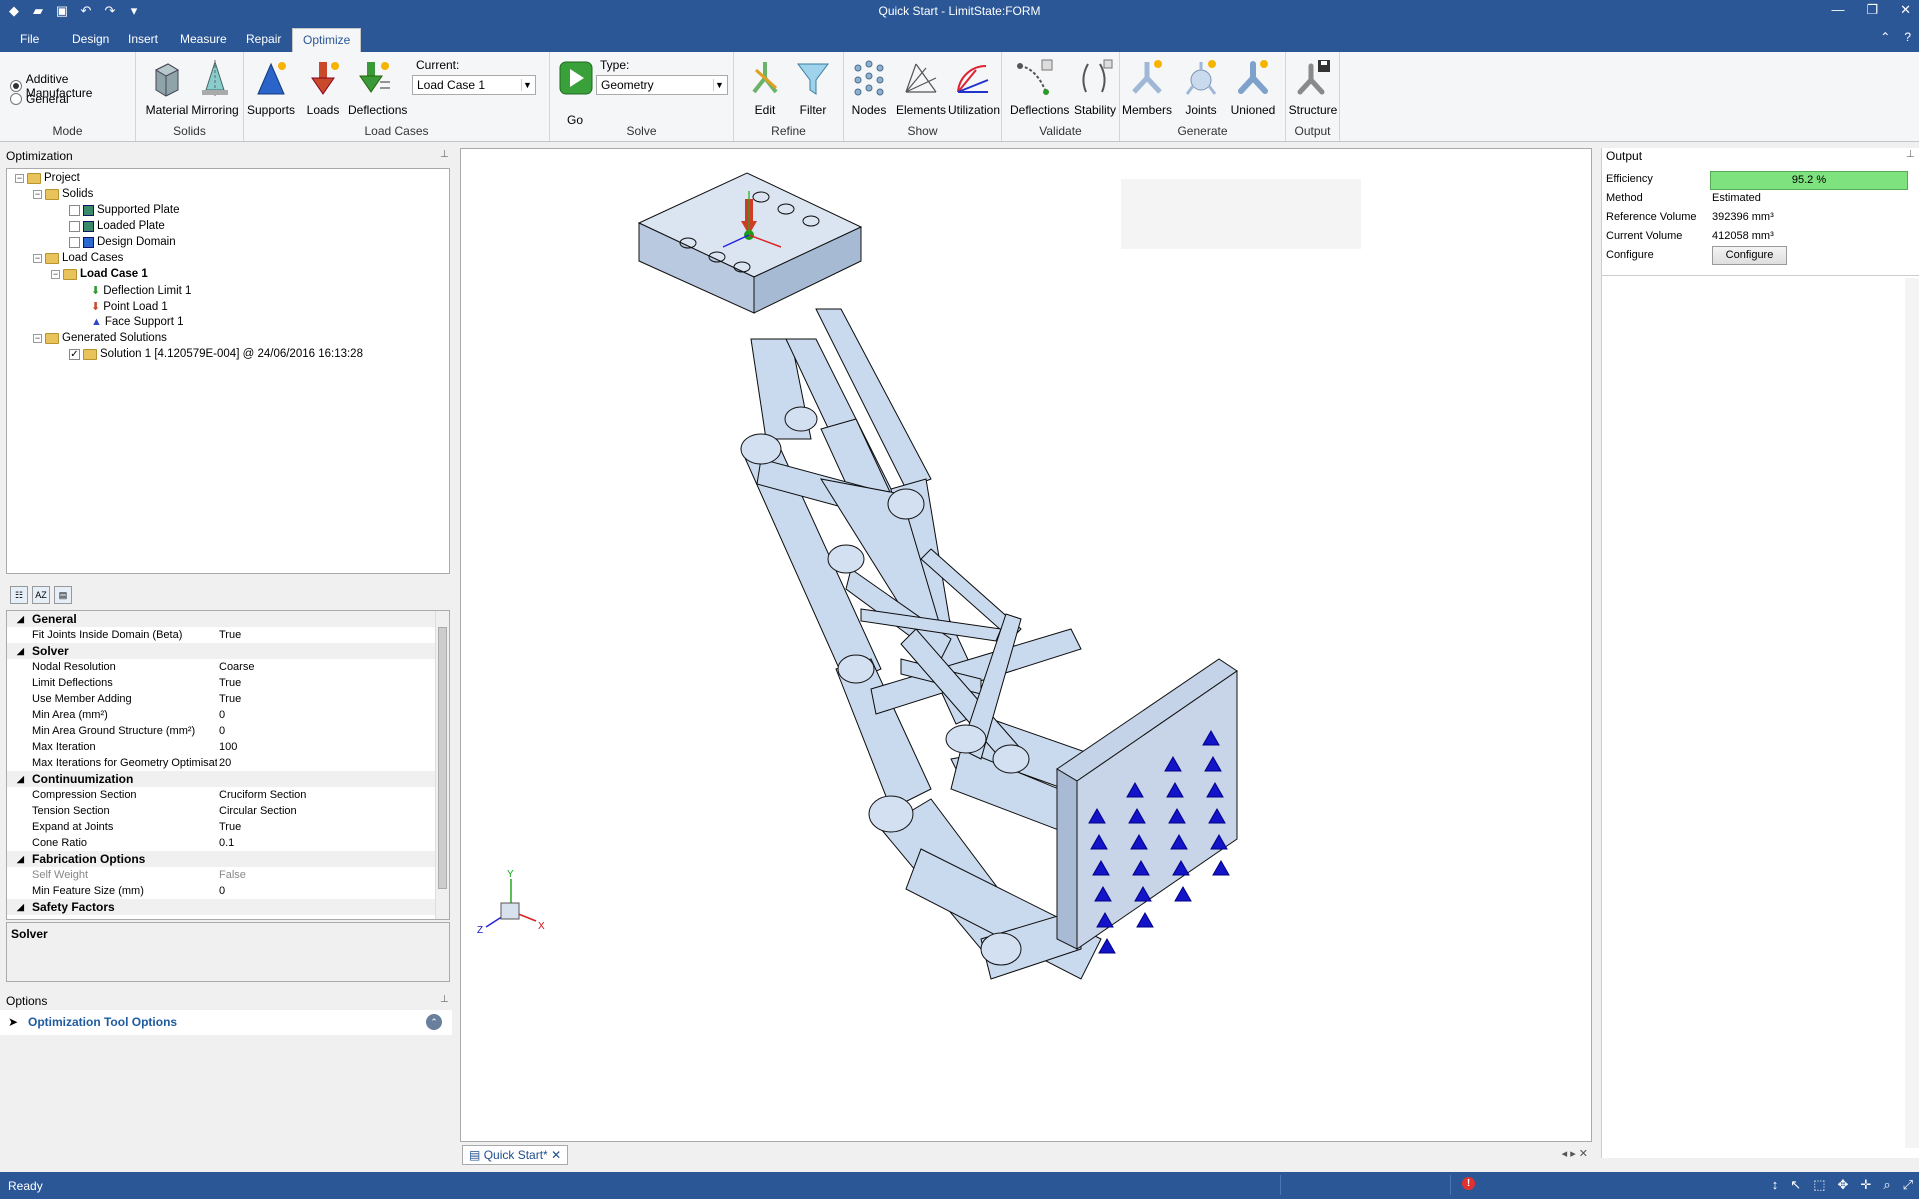 This screenshot has width=1919, height=1199. What do you see at coordinates (258, 811) in the screenshot?
I see `property-value: Circular Section` at bounding box center [258, 811].